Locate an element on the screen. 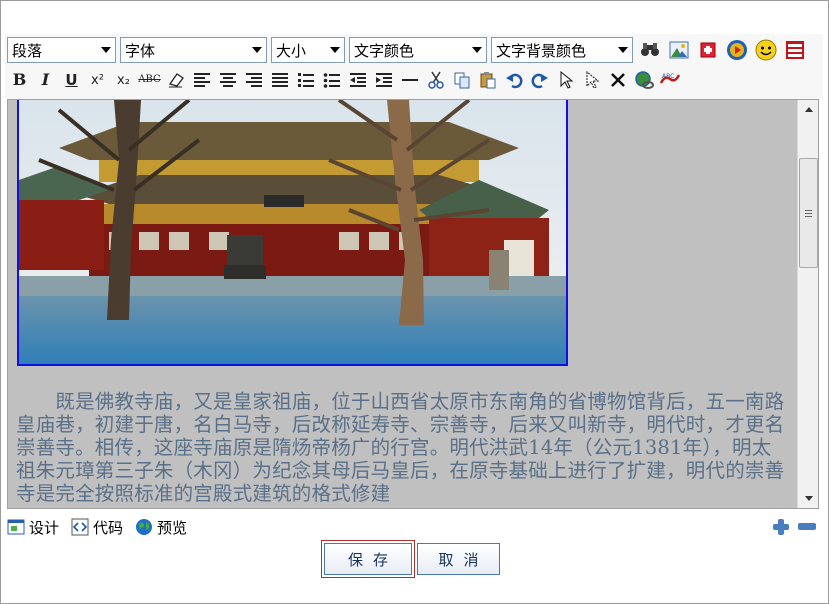 The width and height of the screenshot is (829, 604). code-mode-tab: 代码 is located at coordinates (97, 527).